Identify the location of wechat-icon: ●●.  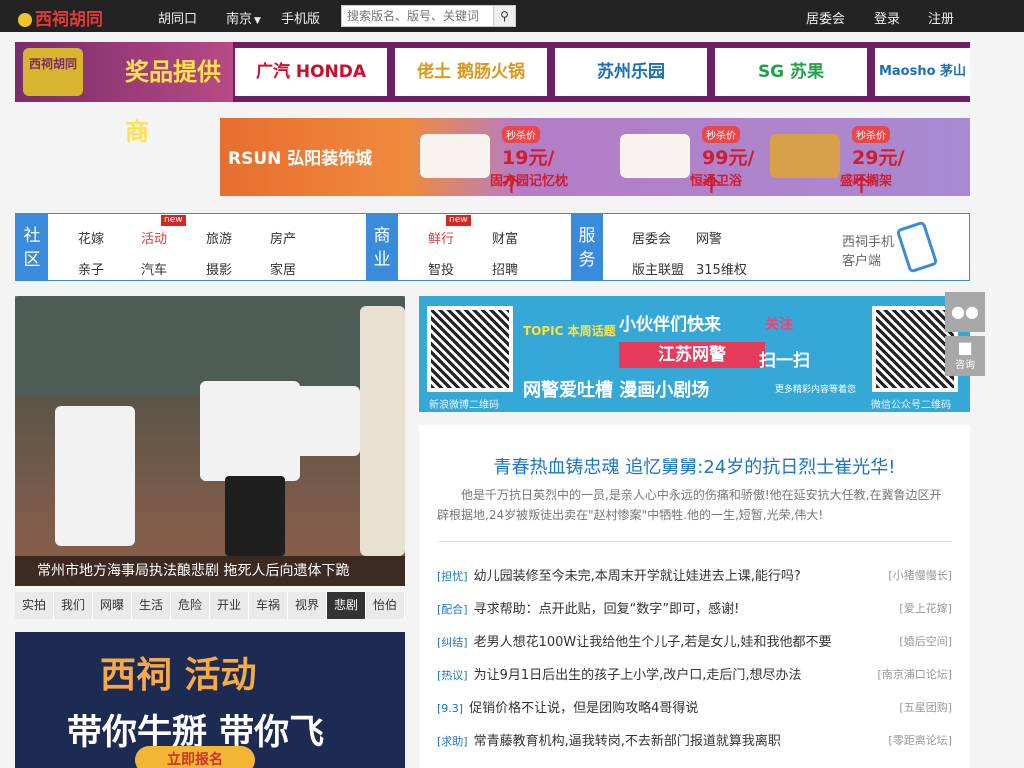
(965, 311).